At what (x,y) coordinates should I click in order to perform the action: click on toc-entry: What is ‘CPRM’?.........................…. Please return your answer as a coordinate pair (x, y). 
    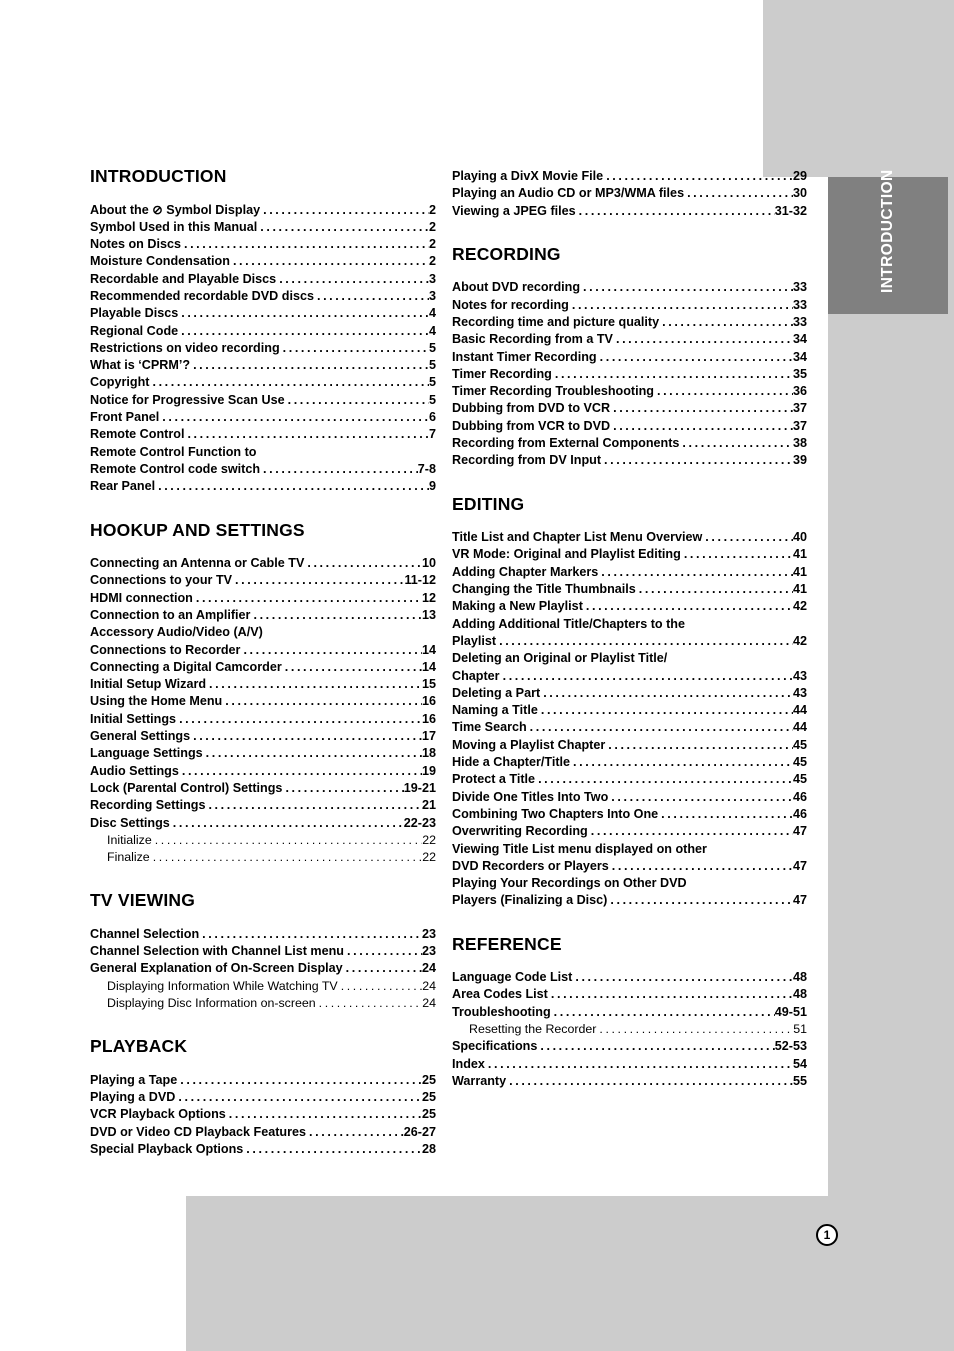
    Looking at the image, I should click on (263, 365).